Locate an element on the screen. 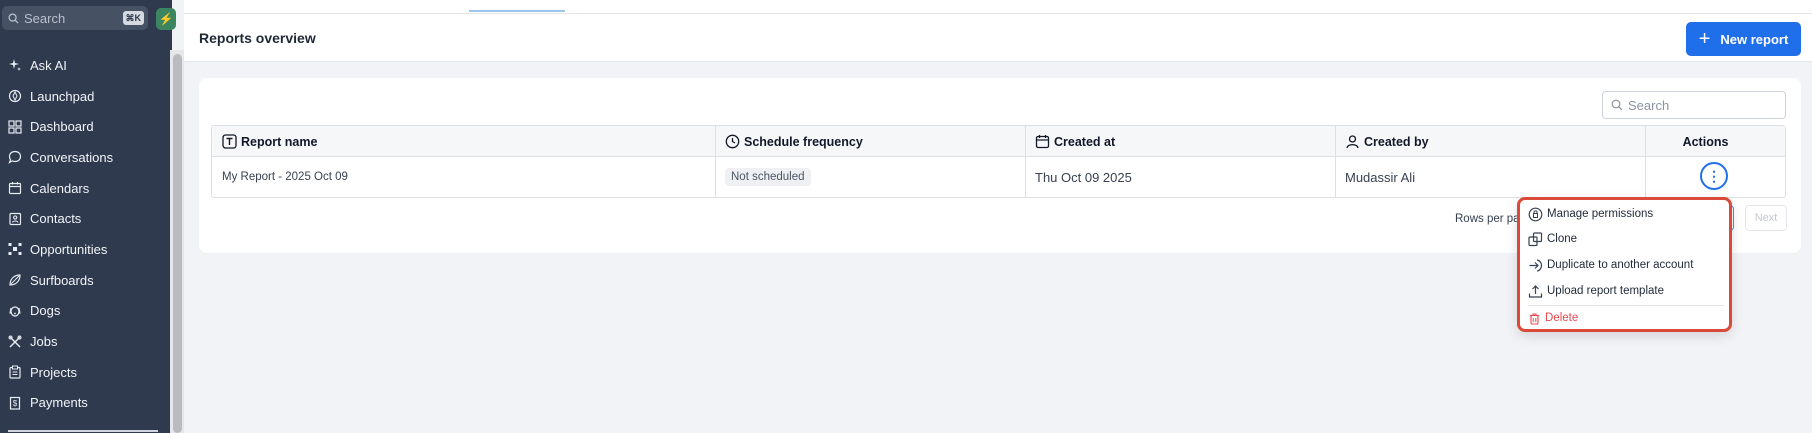 The height and width of the screenshot is (433, 1812). sidebar-item-label: Surfboards is located at coordinates (62, 280).